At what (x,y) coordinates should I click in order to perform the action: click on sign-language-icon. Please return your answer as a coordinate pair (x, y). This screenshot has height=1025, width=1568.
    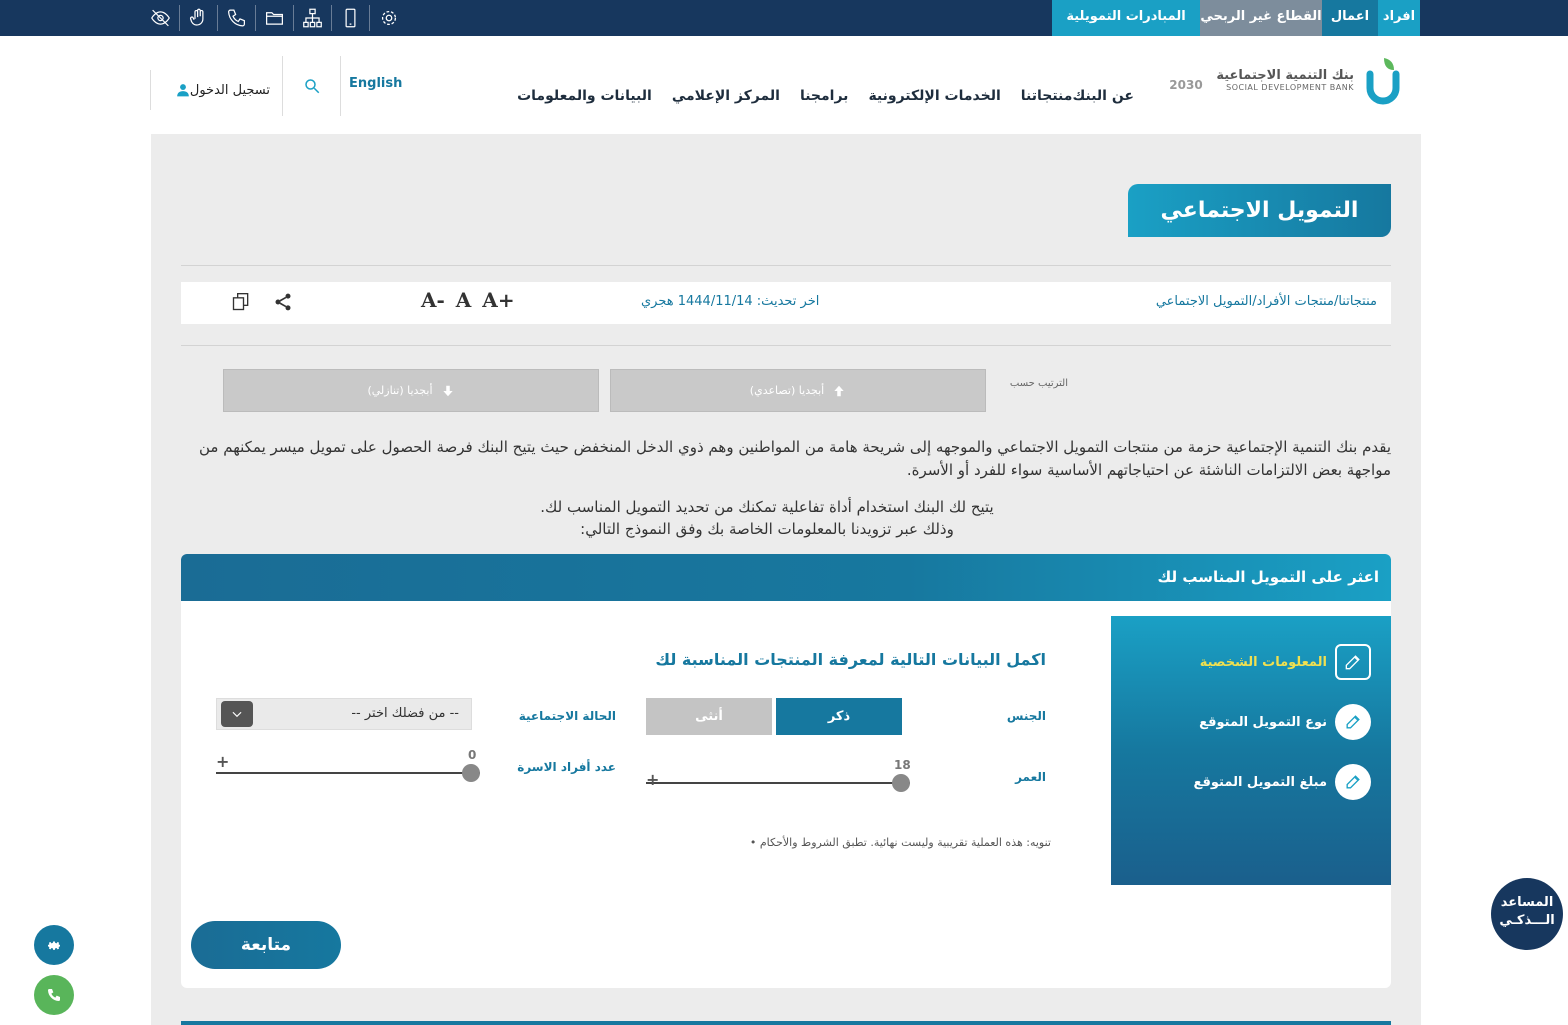
    Looking at the image, I should click on (203, 18).